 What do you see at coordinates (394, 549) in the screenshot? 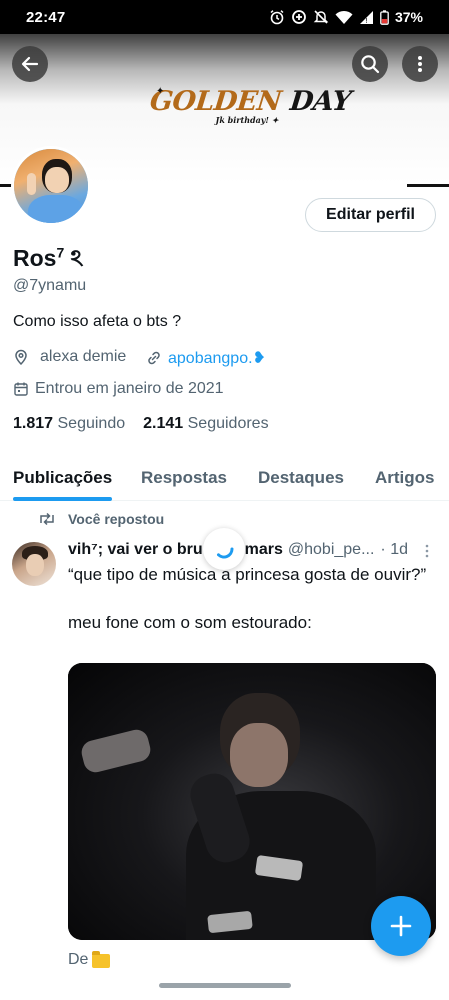
I see `post-time: · 1d` at bounding box center [394, 549].